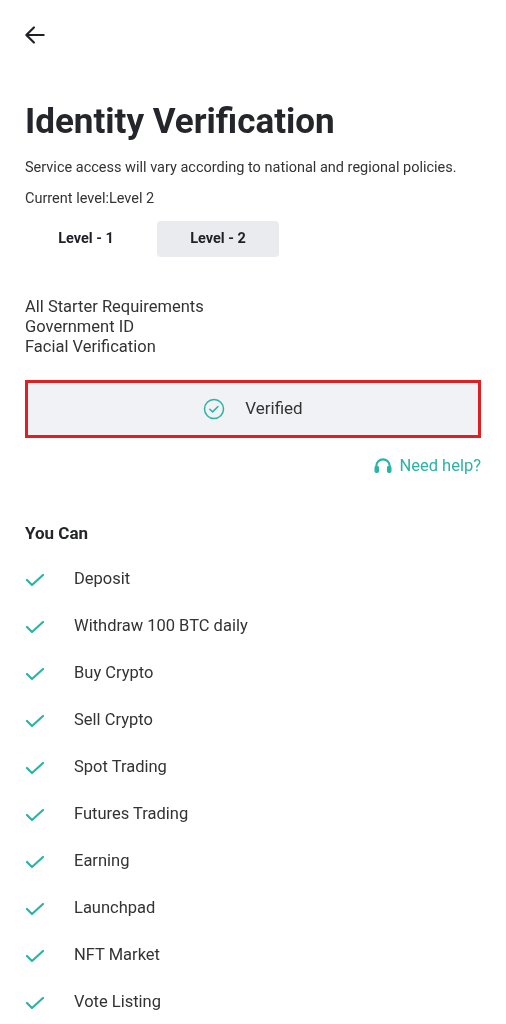 The image size is (506, 1024). Describe the element at coordinates (218, 239) in the screenshot. I see `level-tab: Level - 2` at that location.